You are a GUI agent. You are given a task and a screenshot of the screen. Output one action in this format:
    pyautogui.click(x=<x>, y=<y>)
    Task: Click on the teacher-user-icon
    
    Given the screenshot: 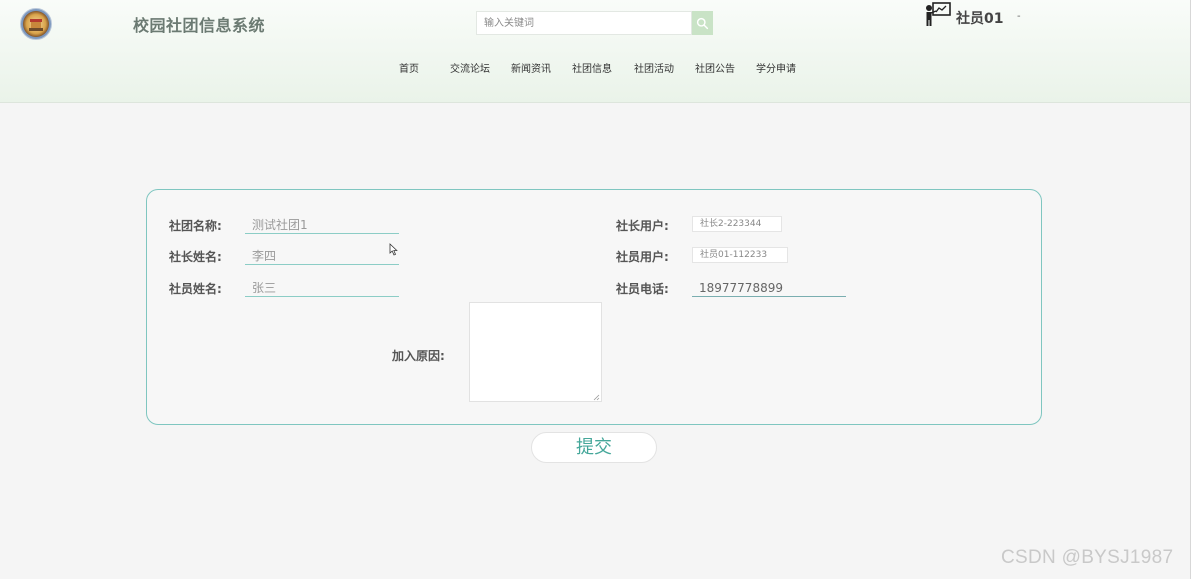 What is the action you would take?
    pyautogui.click(x=937, y=14)
    